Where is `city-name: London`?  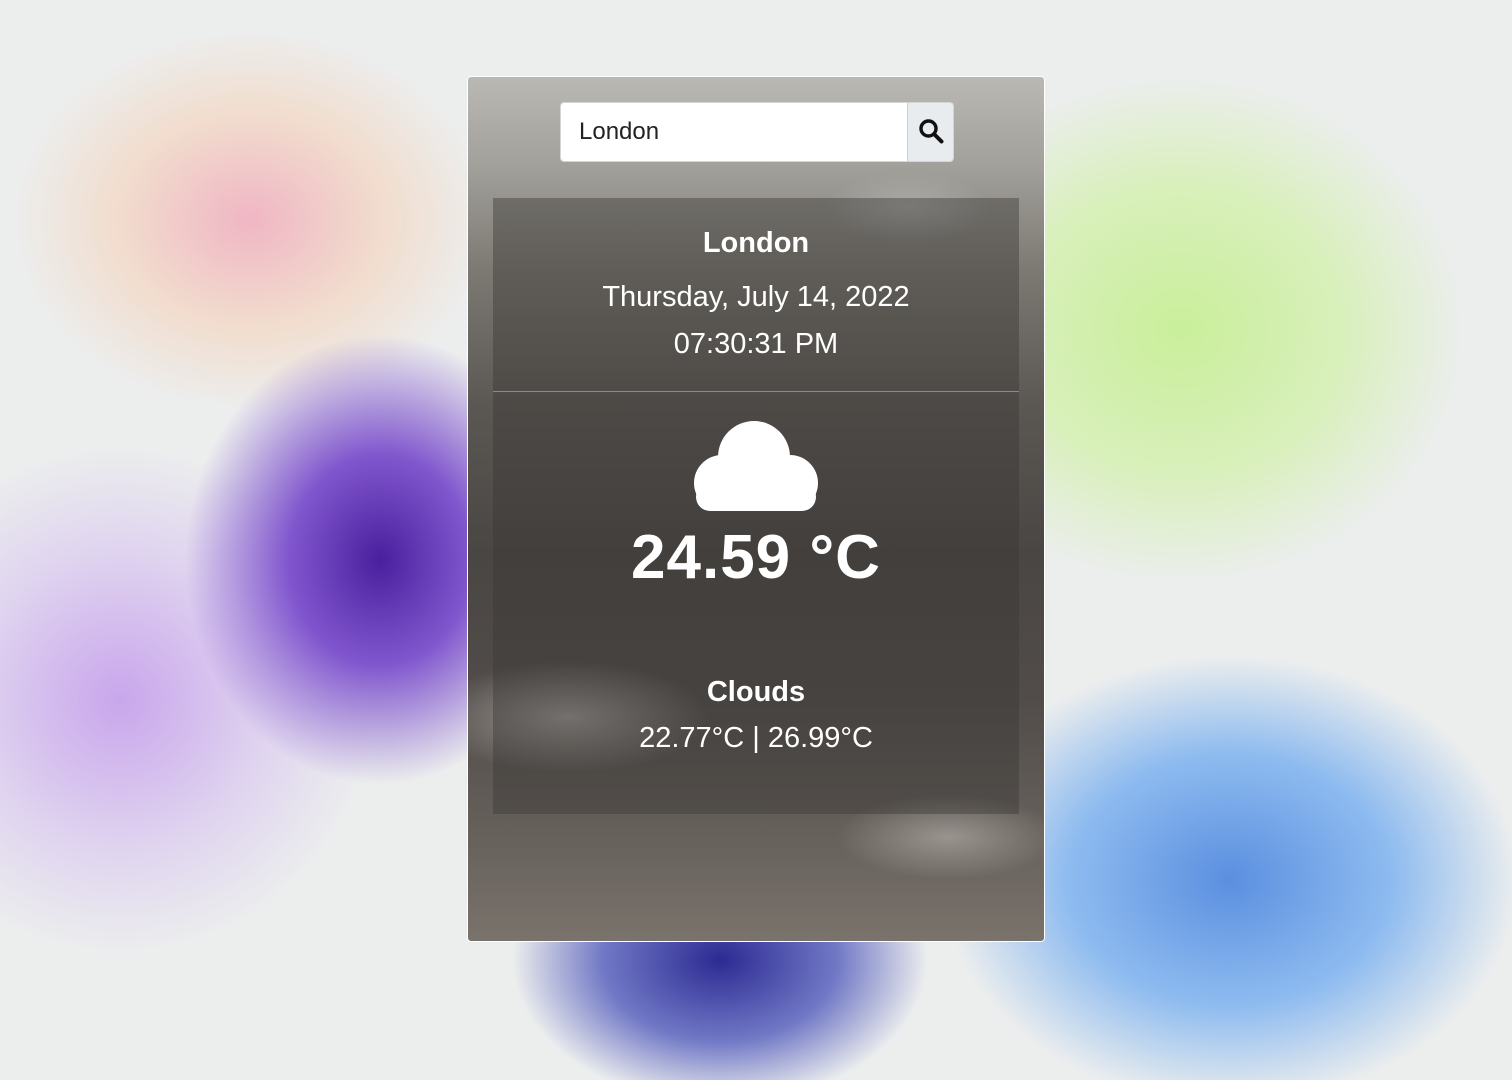
city-name: London is located at coordinates (756, 243).